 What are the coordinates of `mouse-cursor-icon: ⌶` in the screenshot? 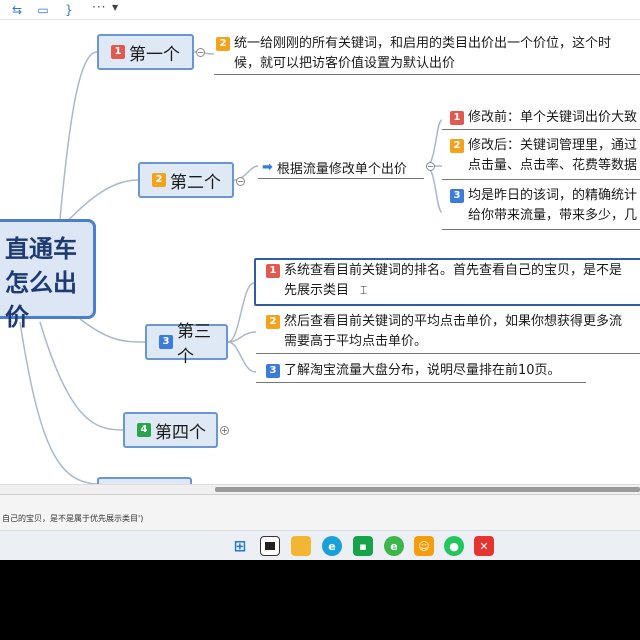 It's located at (364, 290).